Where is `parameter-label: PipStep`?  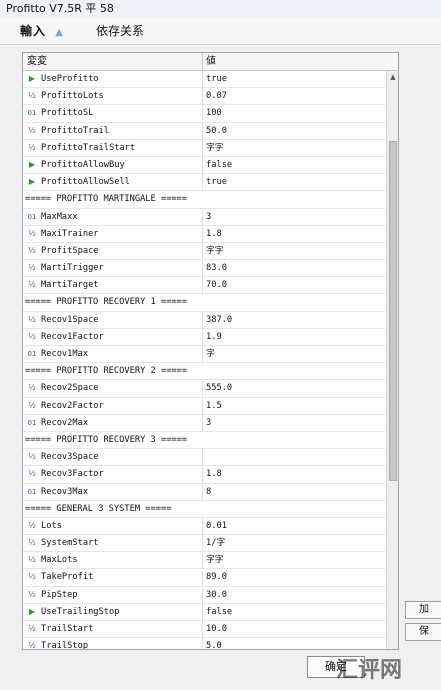 parameter-label: PipStep is located at coordinates (59, 594).